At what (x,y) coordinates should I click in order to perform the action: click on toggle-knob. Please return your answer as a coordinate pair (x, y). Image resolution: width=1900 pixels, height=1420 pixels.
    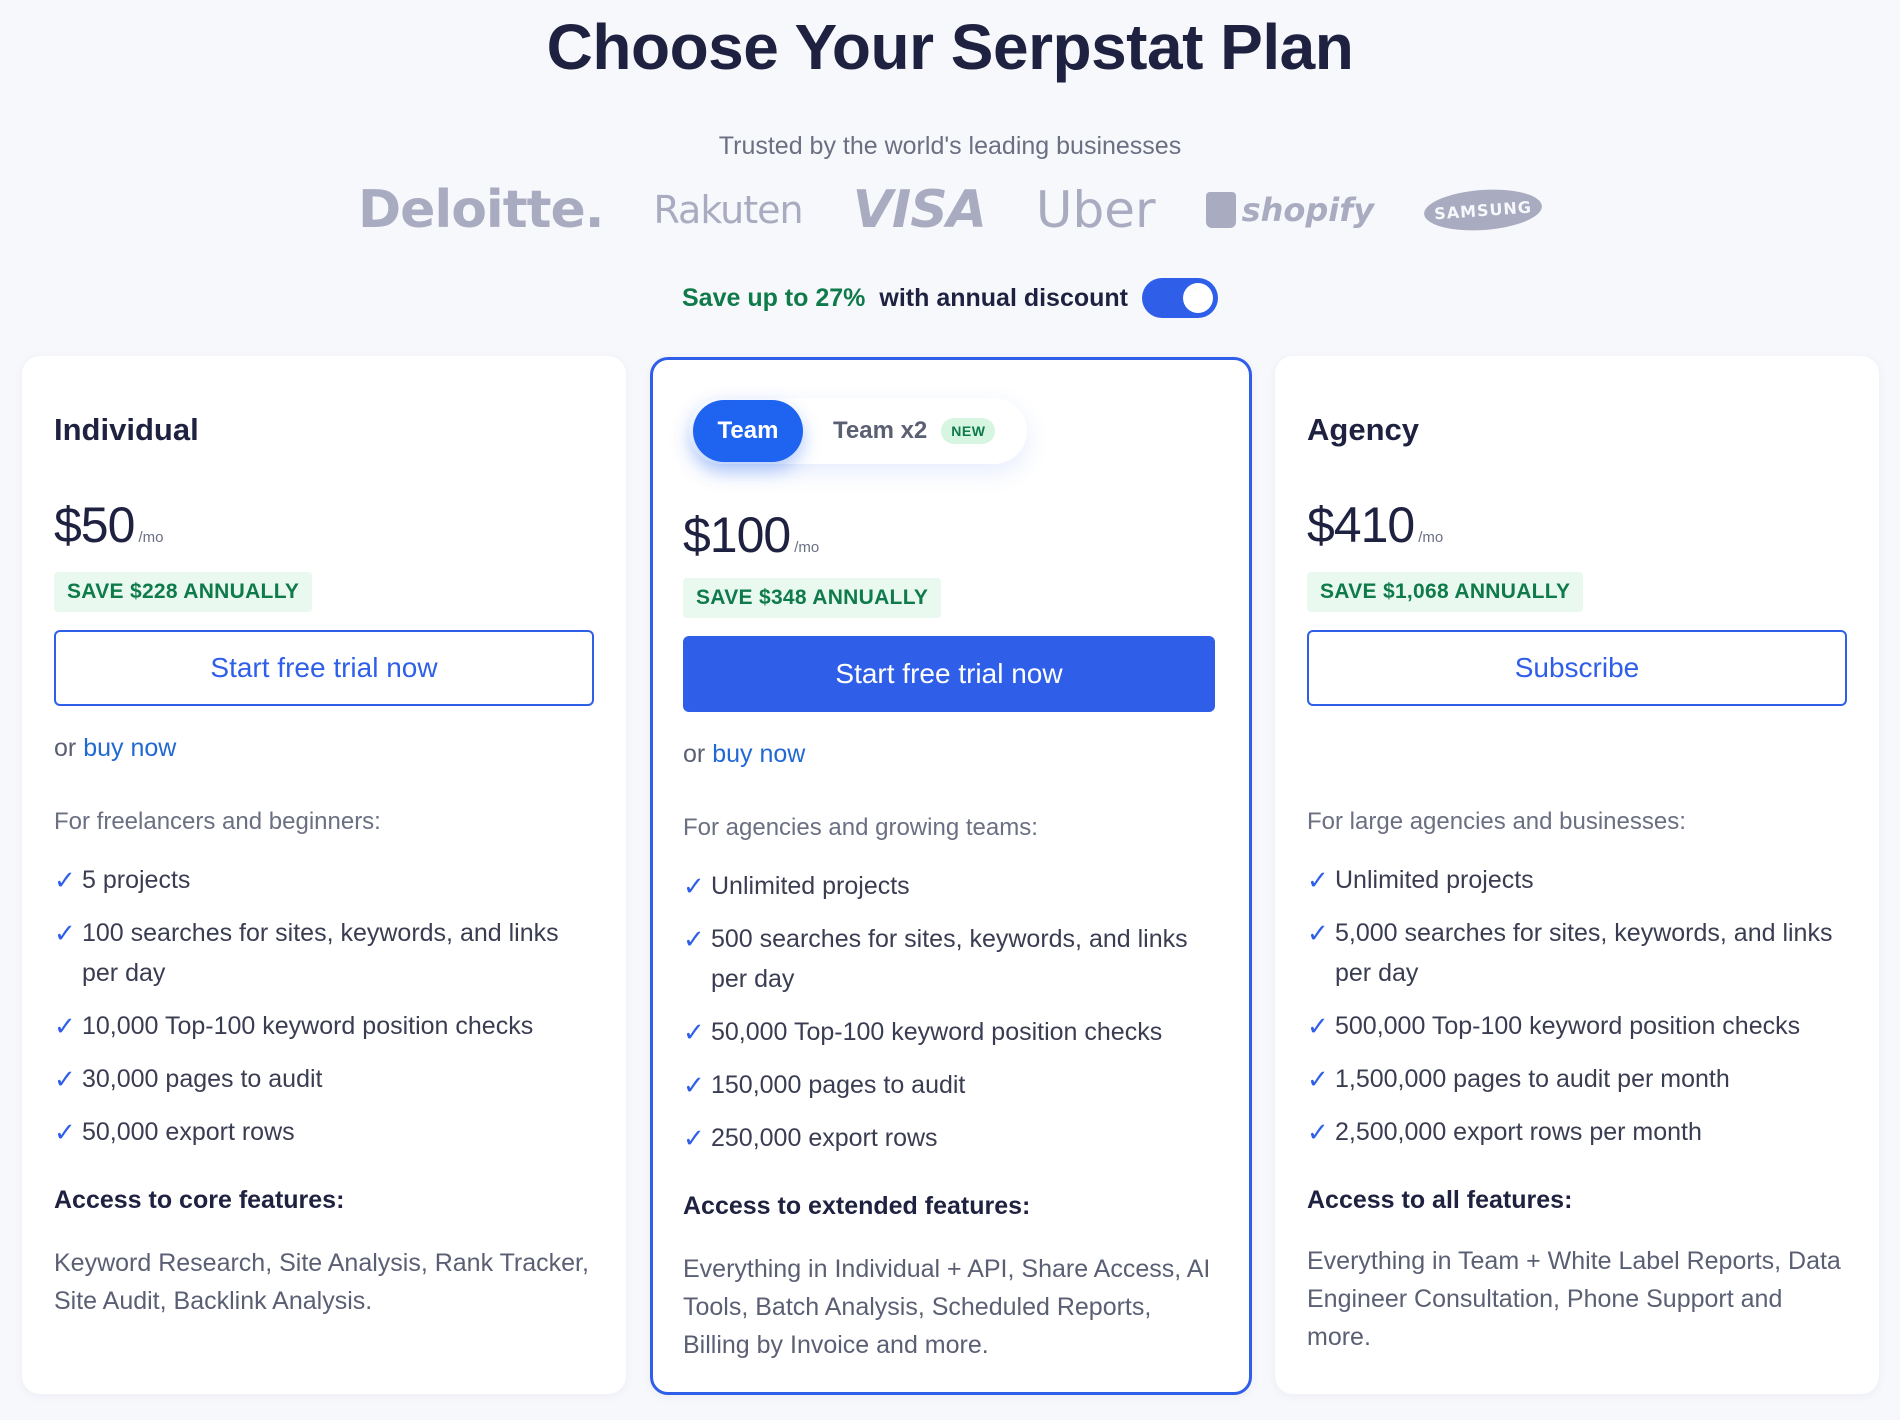
    Looking at the image, I should click on (1198, 298).